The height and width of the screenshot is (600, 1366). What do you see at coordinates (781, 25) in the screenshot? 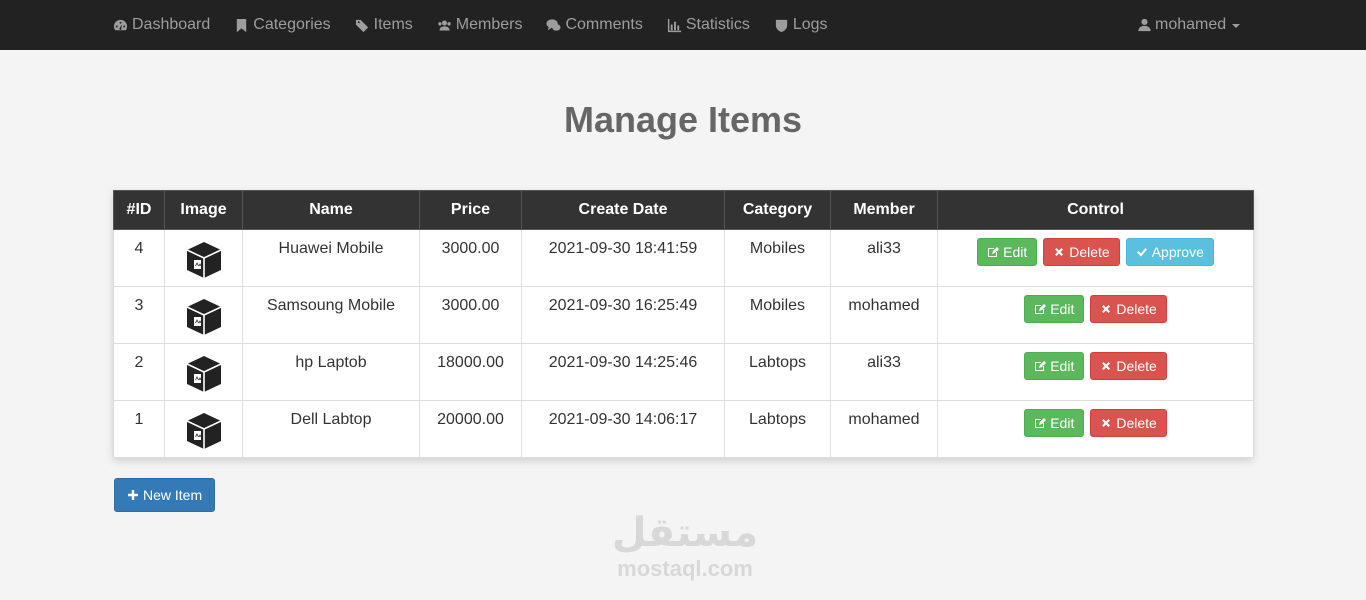
I see `shield-icon` at bounding box center [781, 25].